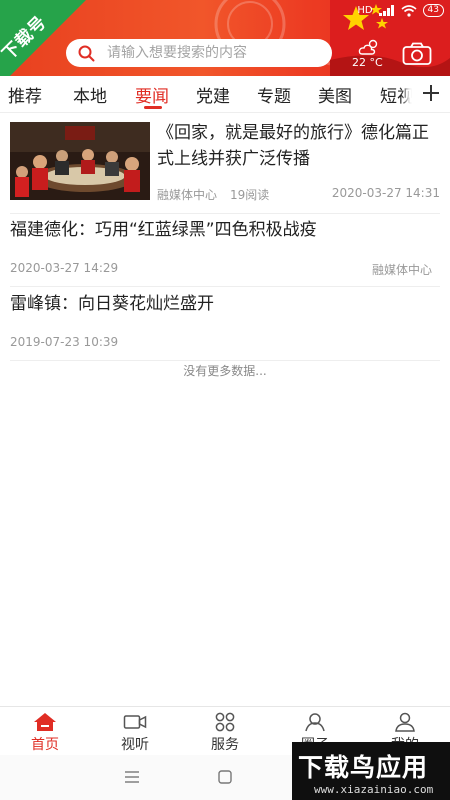 This screenshot has width=450, height=800. Describe the element at coordinates (386, 10) in the screenshot. I see `signal-icon` at that location.